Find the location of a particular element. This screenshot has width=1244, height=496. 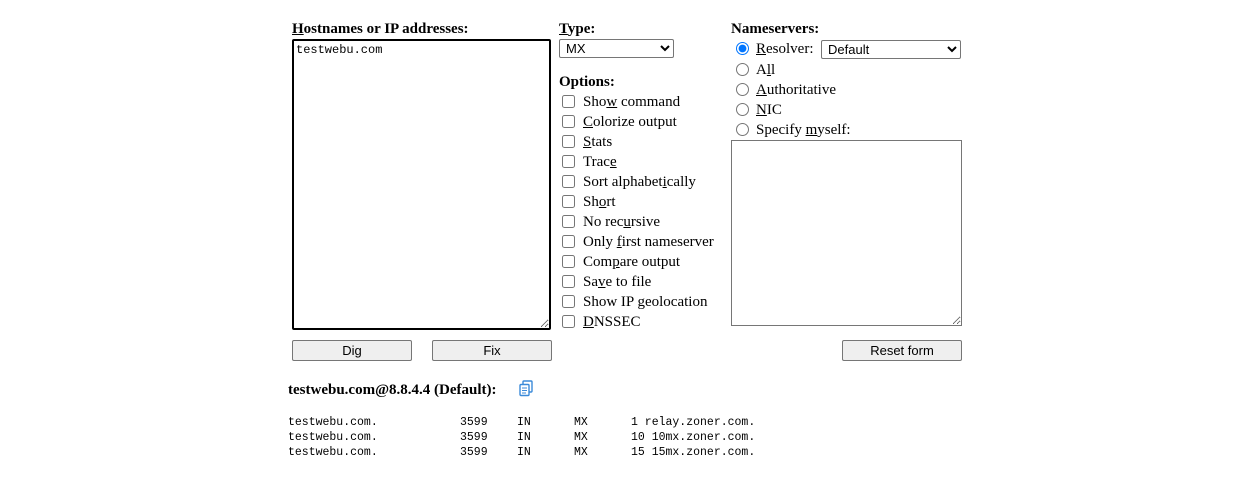

all-radio is located at coordinates (742, 69).